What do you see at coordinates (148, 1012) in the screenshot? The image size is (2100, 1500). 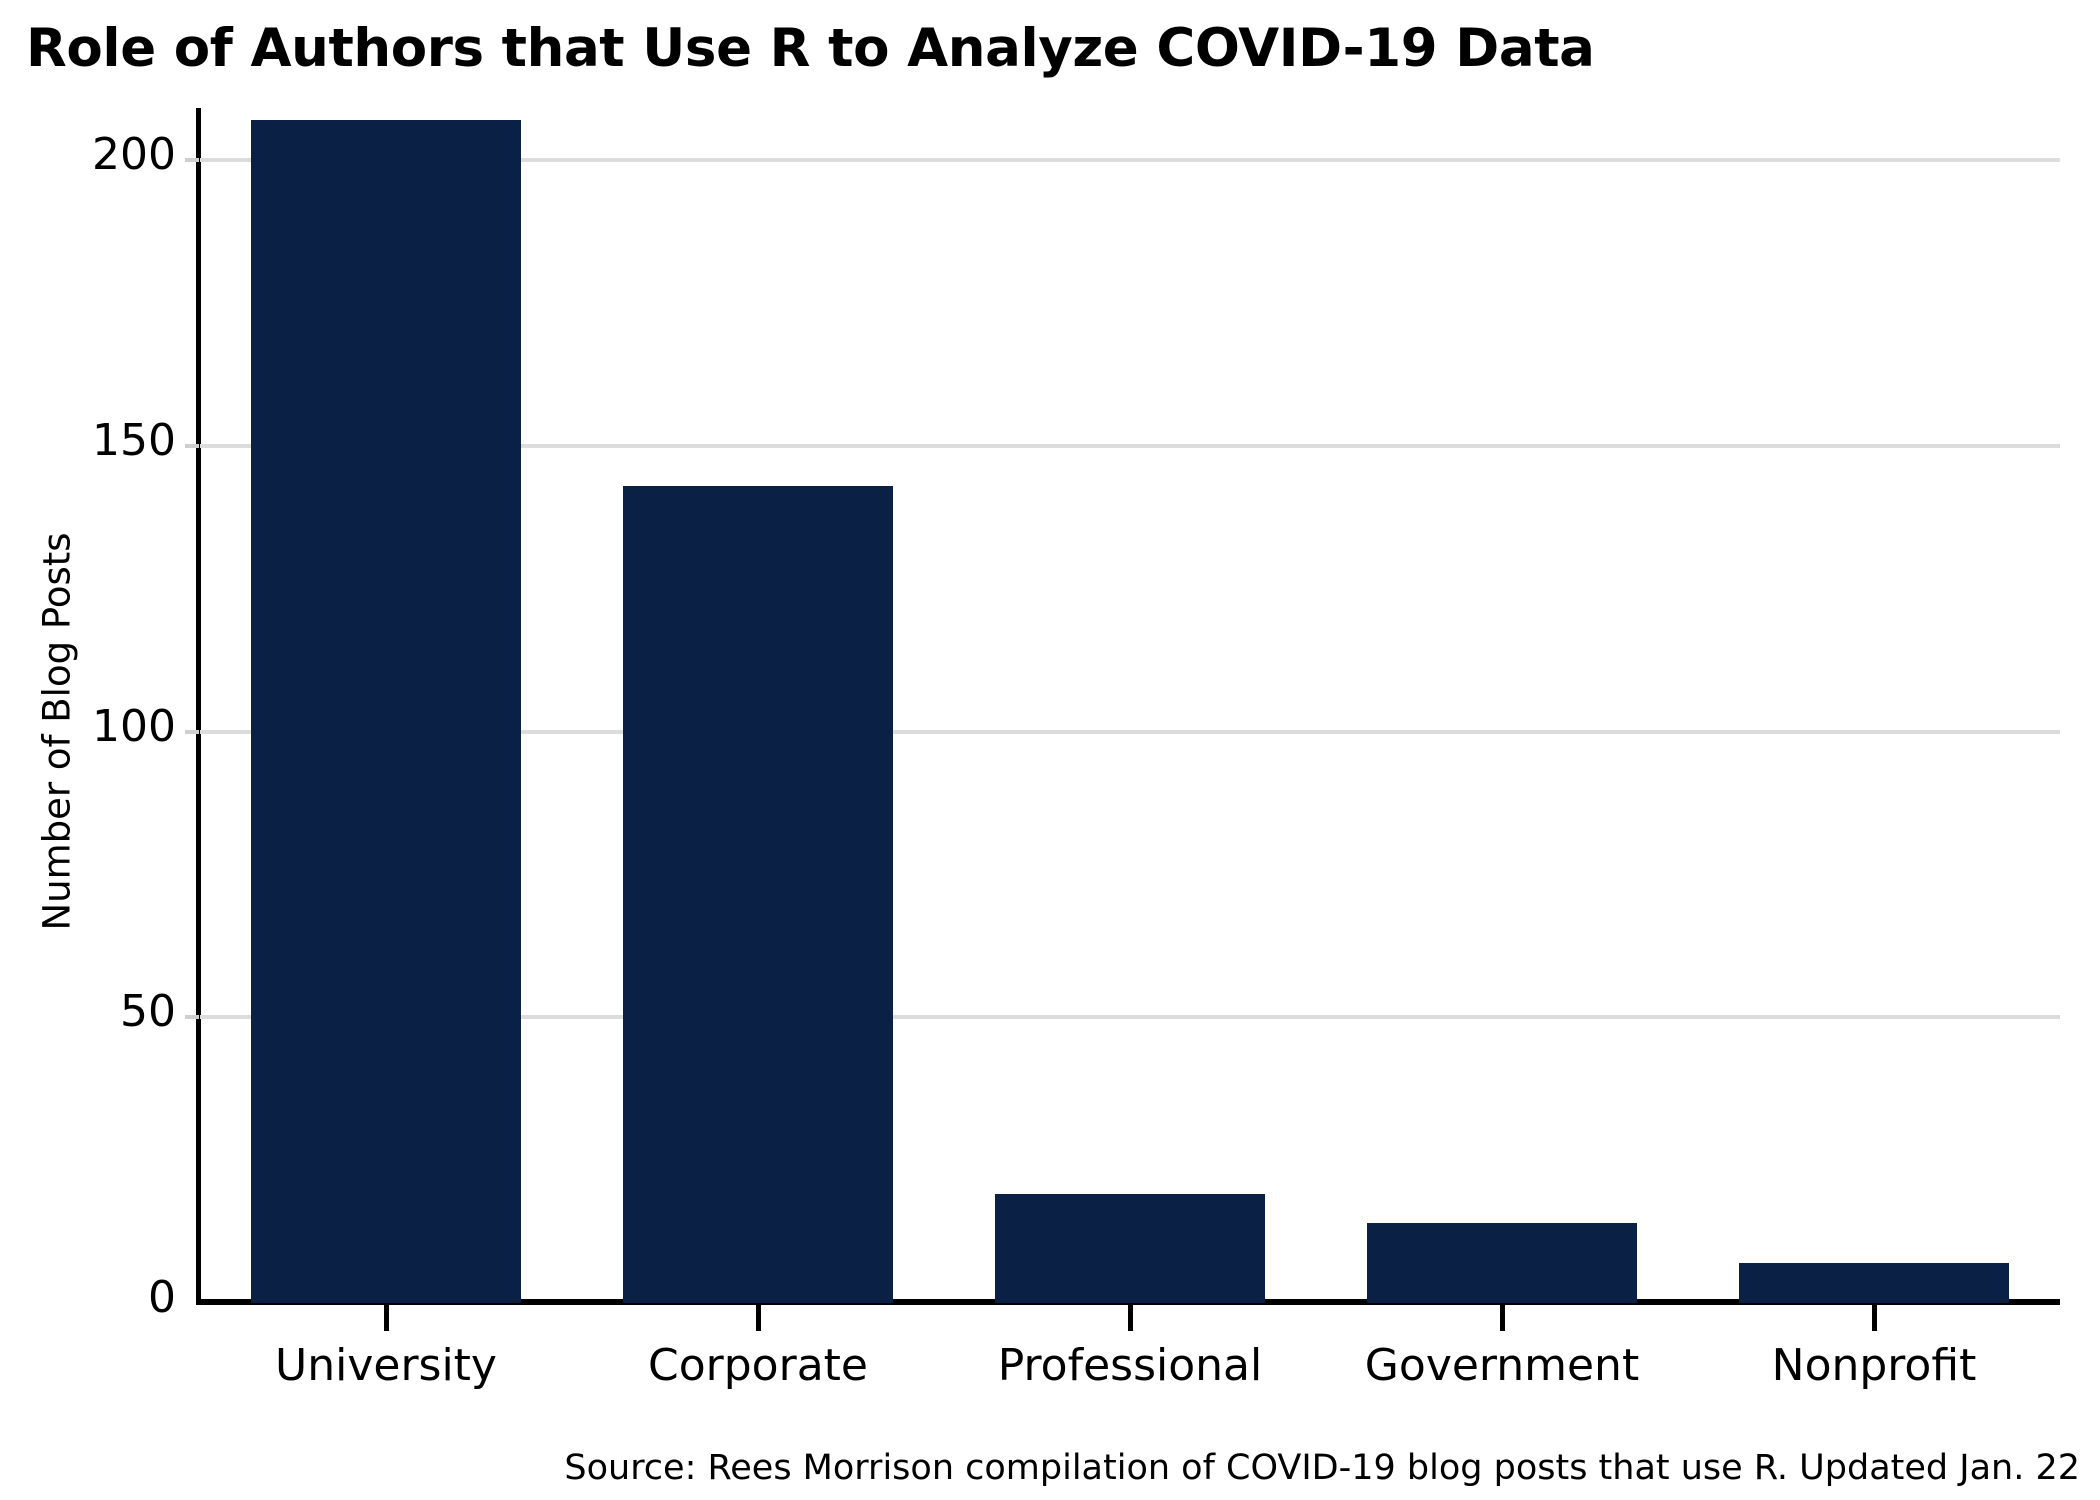 I see `y-tick-label: 50` at bounding box center [148, 1012].